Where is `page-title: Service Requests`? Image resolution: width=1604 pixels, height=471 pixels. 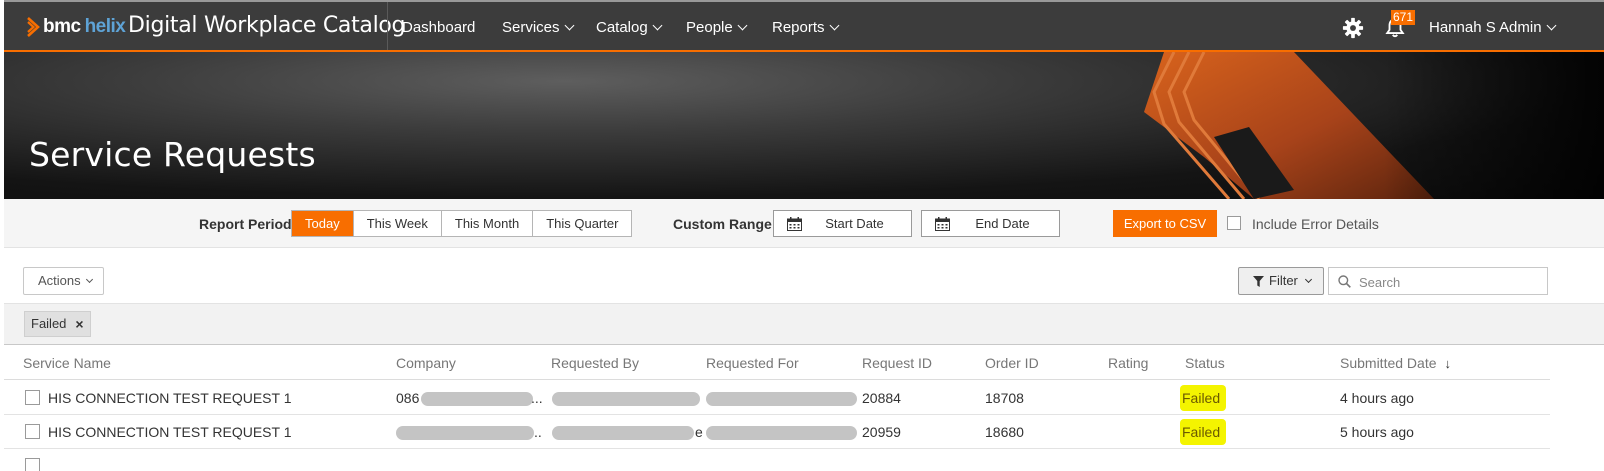 page-title: Service Requests is located at coordinates (172, 154).